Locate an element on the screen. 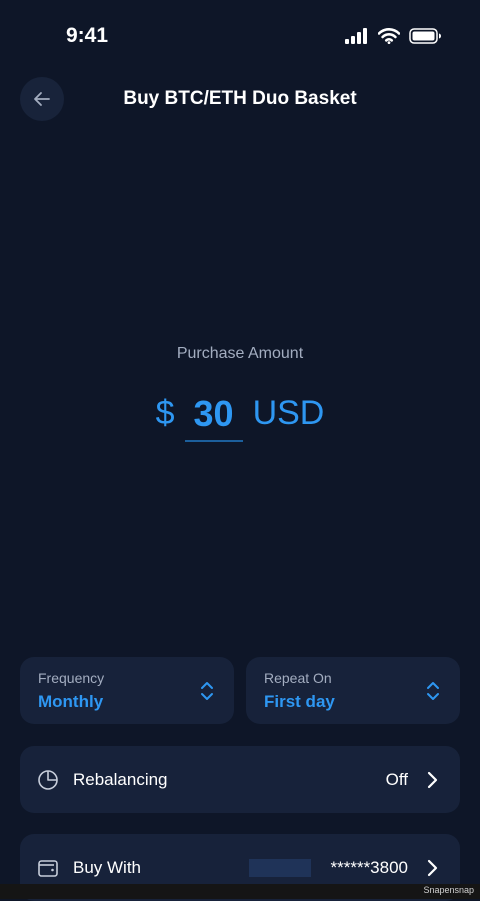 The height and width of the screenshot is (901, 480). status-icons is located at coordinates (393, 36).